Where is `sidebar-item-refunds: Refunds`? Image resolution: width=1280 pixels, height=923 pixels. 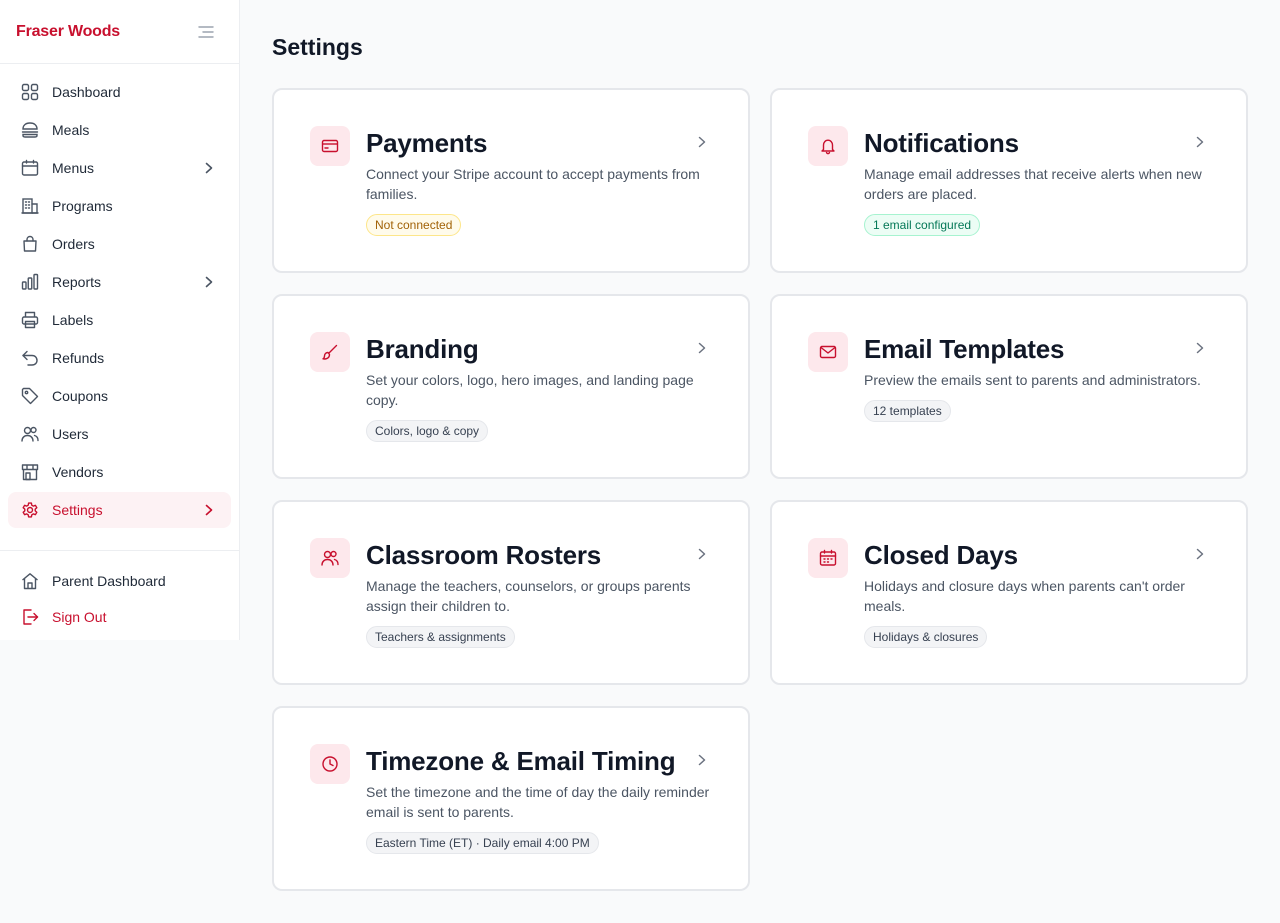 sidebar-item-refunds: Refunds is located at coordinates (119, 358).